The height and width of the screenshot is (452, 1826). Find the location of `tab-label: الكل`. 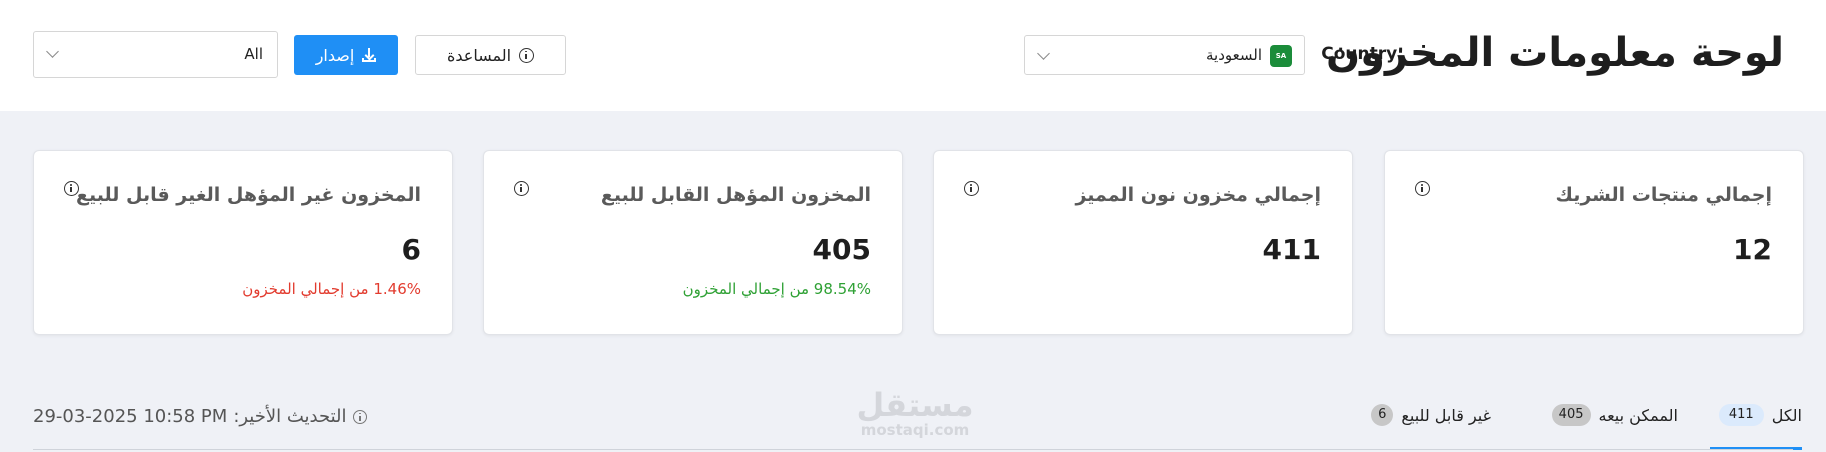

tab-label: الكل is located at coordinates (1786, 415).